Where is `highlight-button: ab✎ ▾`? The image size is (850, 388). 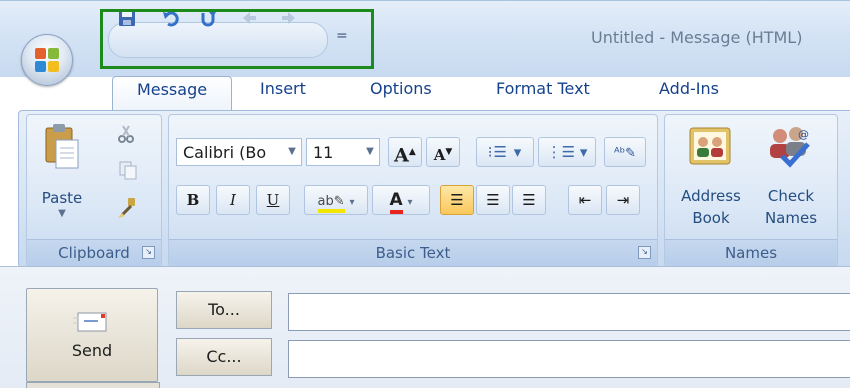
highlight-button: ab✎ ▾ is located at coordinates (336, 200).